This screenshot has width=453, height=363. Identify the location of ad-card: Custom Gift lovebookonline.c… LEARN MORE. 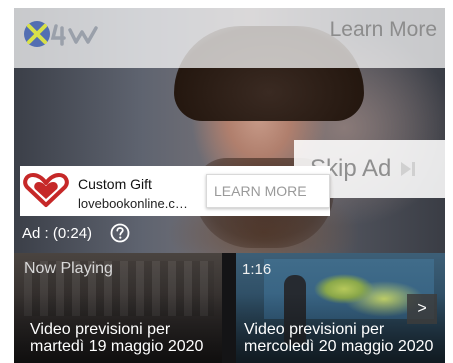
(175, 191).